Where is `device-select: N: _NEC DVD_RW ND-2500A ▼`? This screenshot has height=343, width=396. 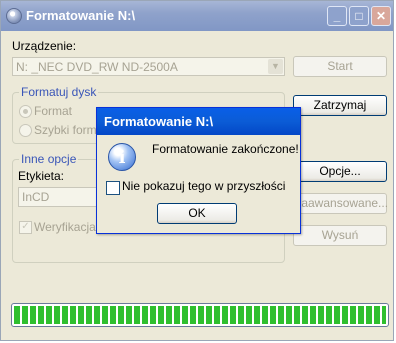 device-select: N: _NEC DVD_RW ND-2500A ▼ is located at coordinates (148, 66).